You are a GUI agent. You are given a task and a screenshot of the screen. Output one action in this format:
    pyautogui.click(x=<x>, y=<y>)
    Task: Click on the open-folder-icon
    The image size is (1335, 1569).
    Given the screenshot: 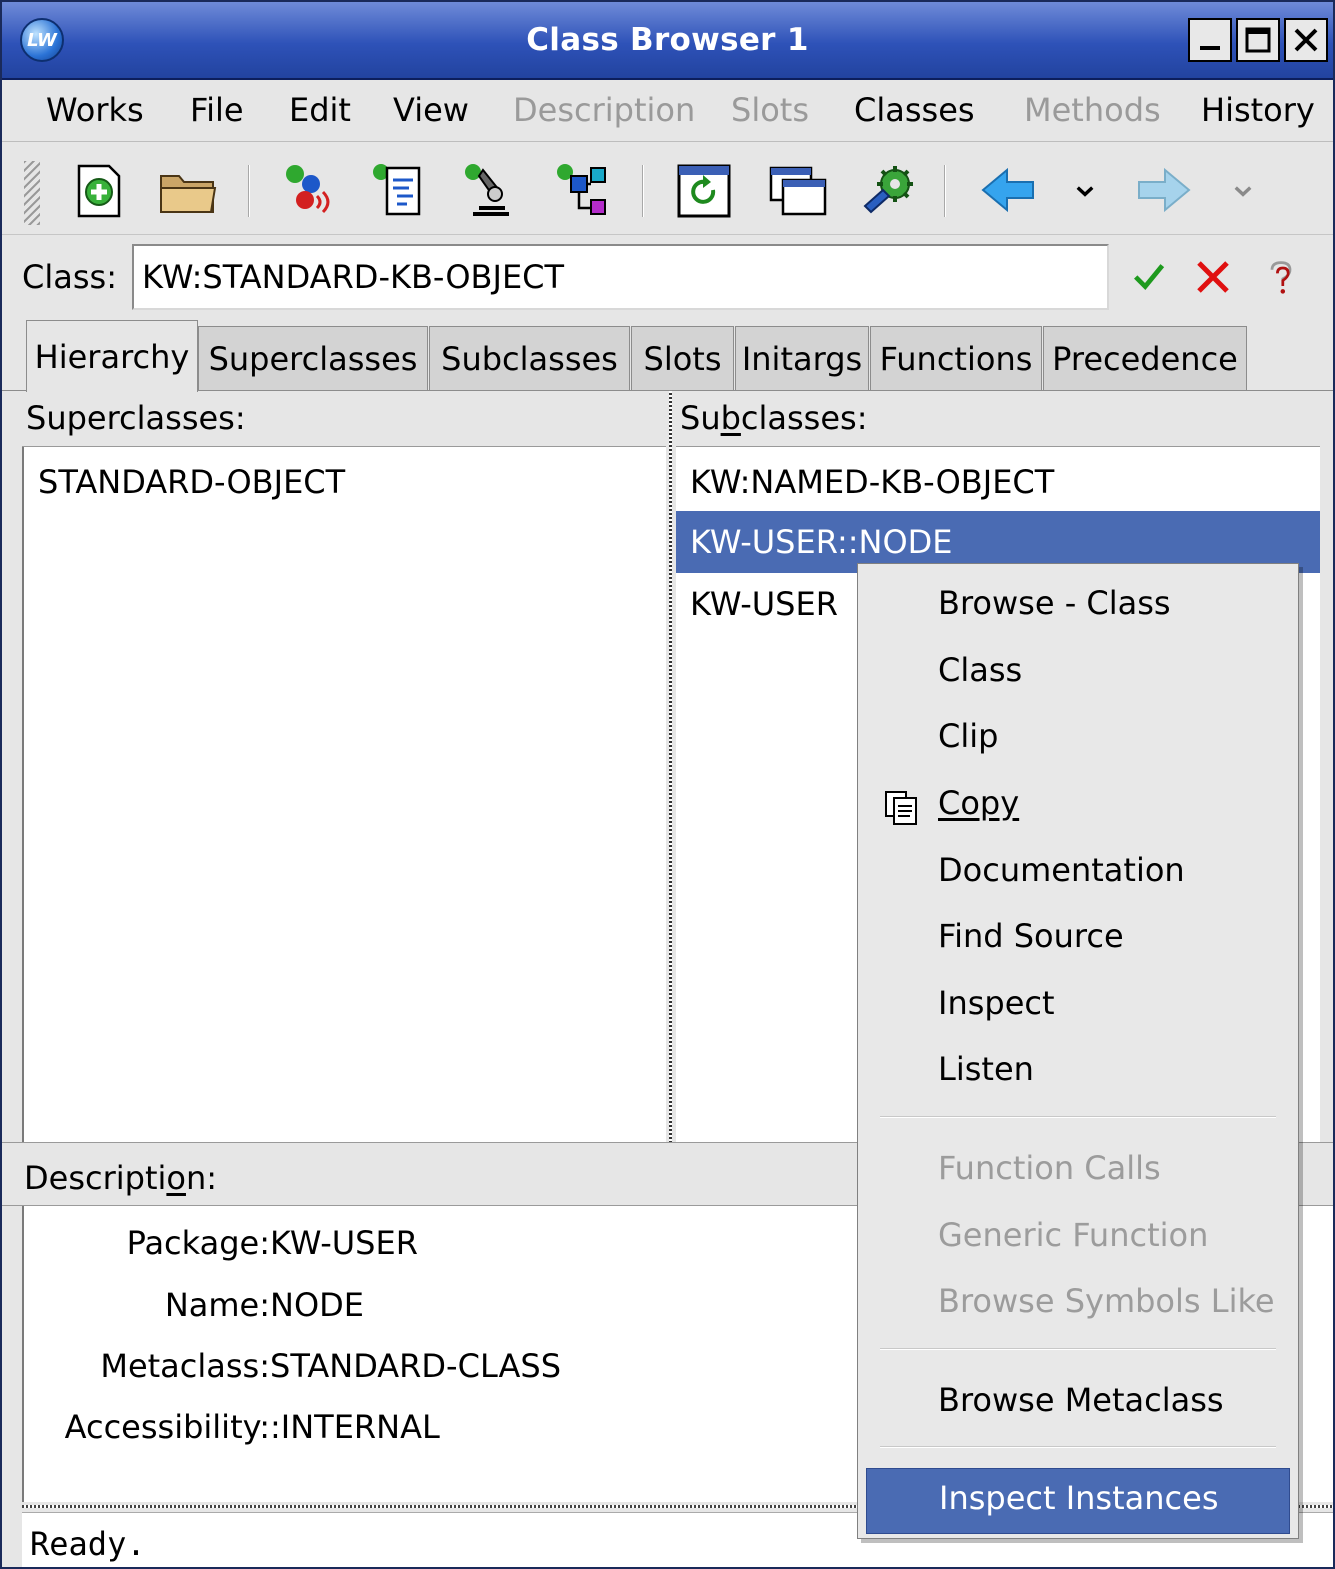 What is the action you would take?
    pyautogui.click(x=188, y=194)
    